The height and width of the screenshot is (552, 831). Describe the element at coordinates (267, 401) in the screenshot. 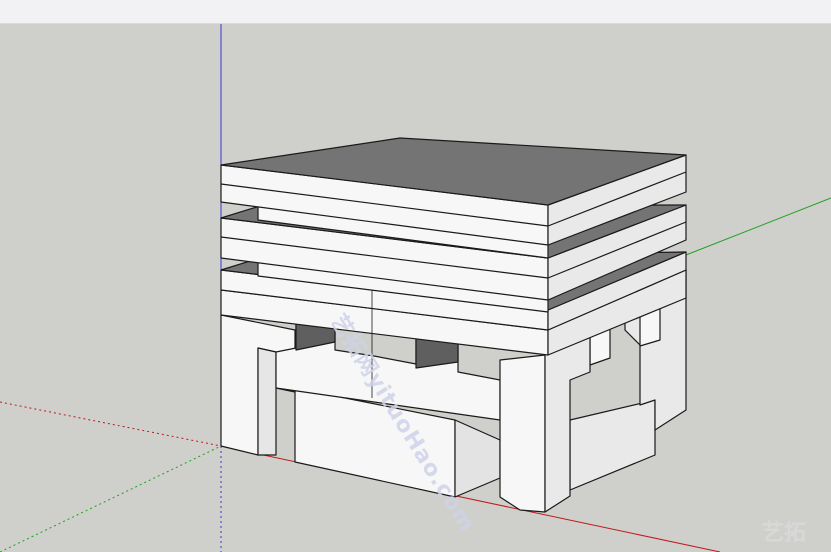

I see `left-leg-inner` at that location.